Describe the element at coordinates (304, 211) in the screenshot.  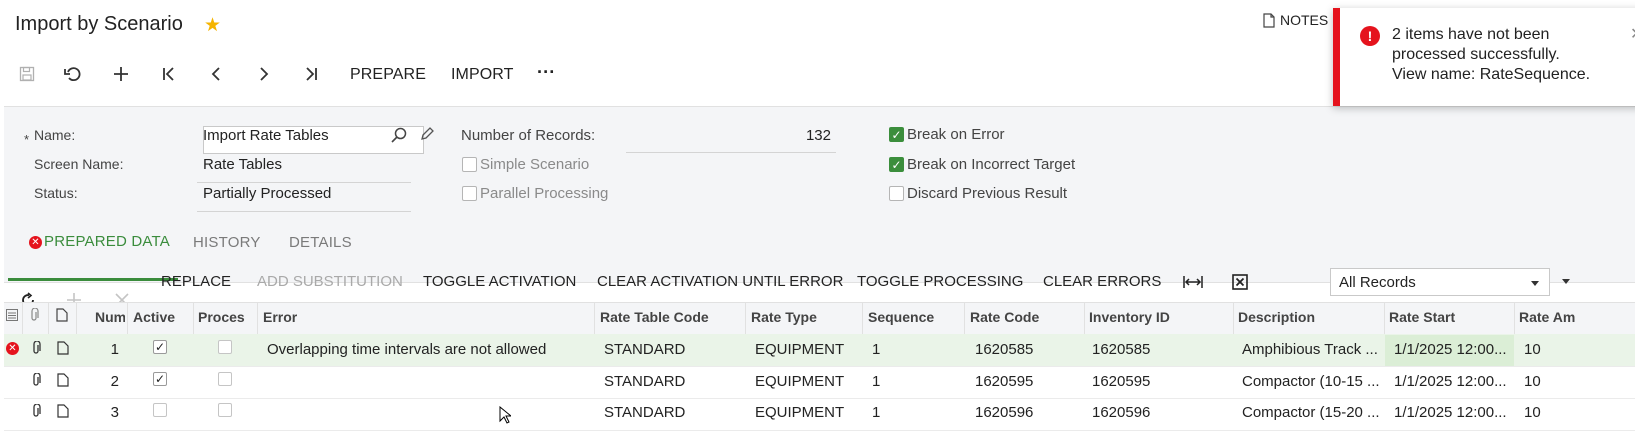
I see `status-underline` at that location.